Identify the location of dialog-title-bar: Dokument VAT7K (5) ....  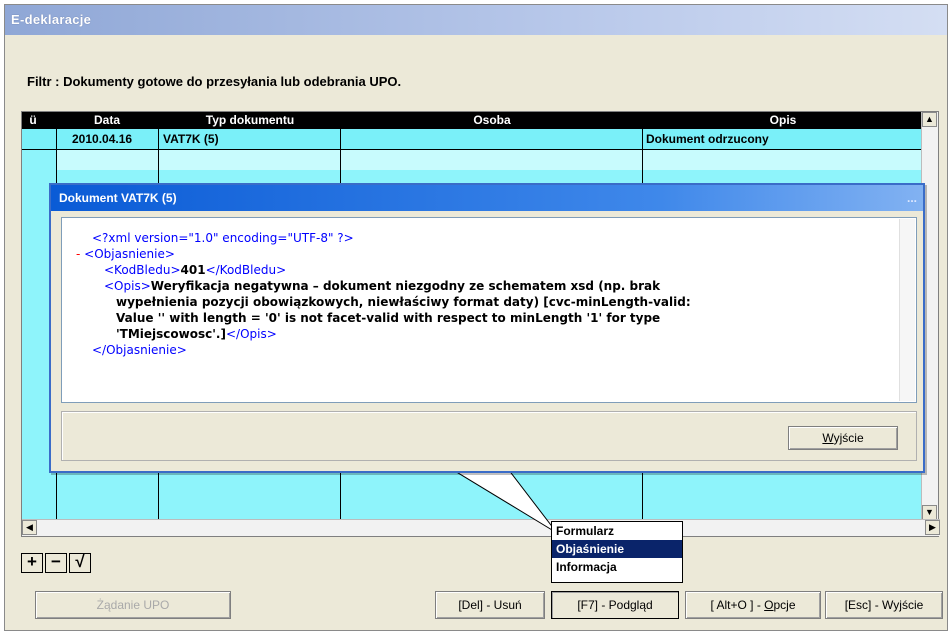
(487, 198).